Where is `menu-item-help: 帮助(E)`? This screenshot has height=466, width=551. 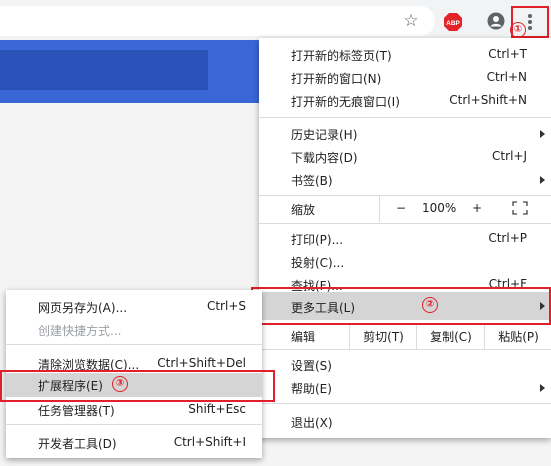
menu-item-help: 帮助(E) is located at coordinates (405, 387).